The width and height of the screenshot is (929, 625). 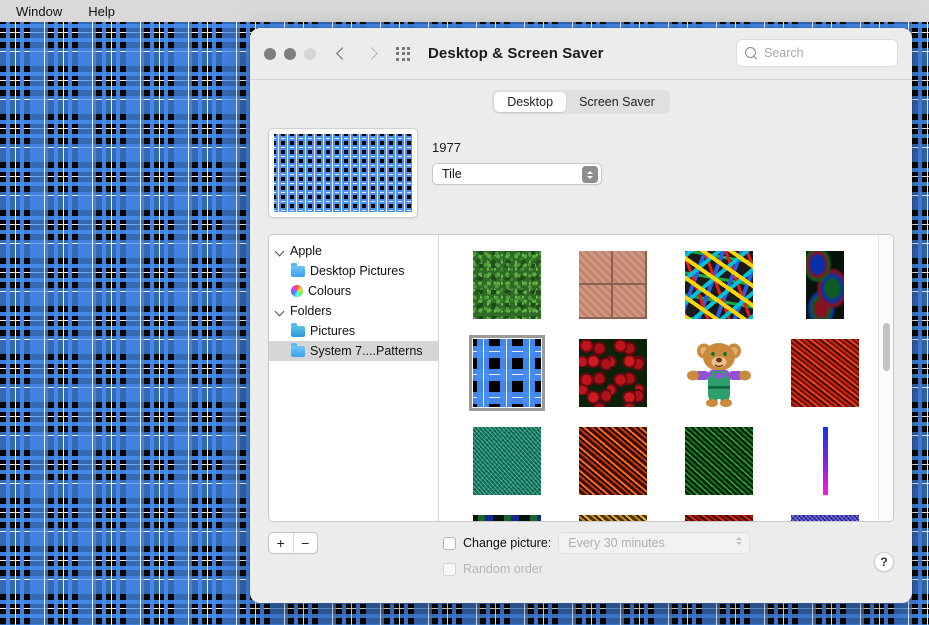 I want to click on thumbnail-coloured-ribbons-texture, so click(x=719, y=285).